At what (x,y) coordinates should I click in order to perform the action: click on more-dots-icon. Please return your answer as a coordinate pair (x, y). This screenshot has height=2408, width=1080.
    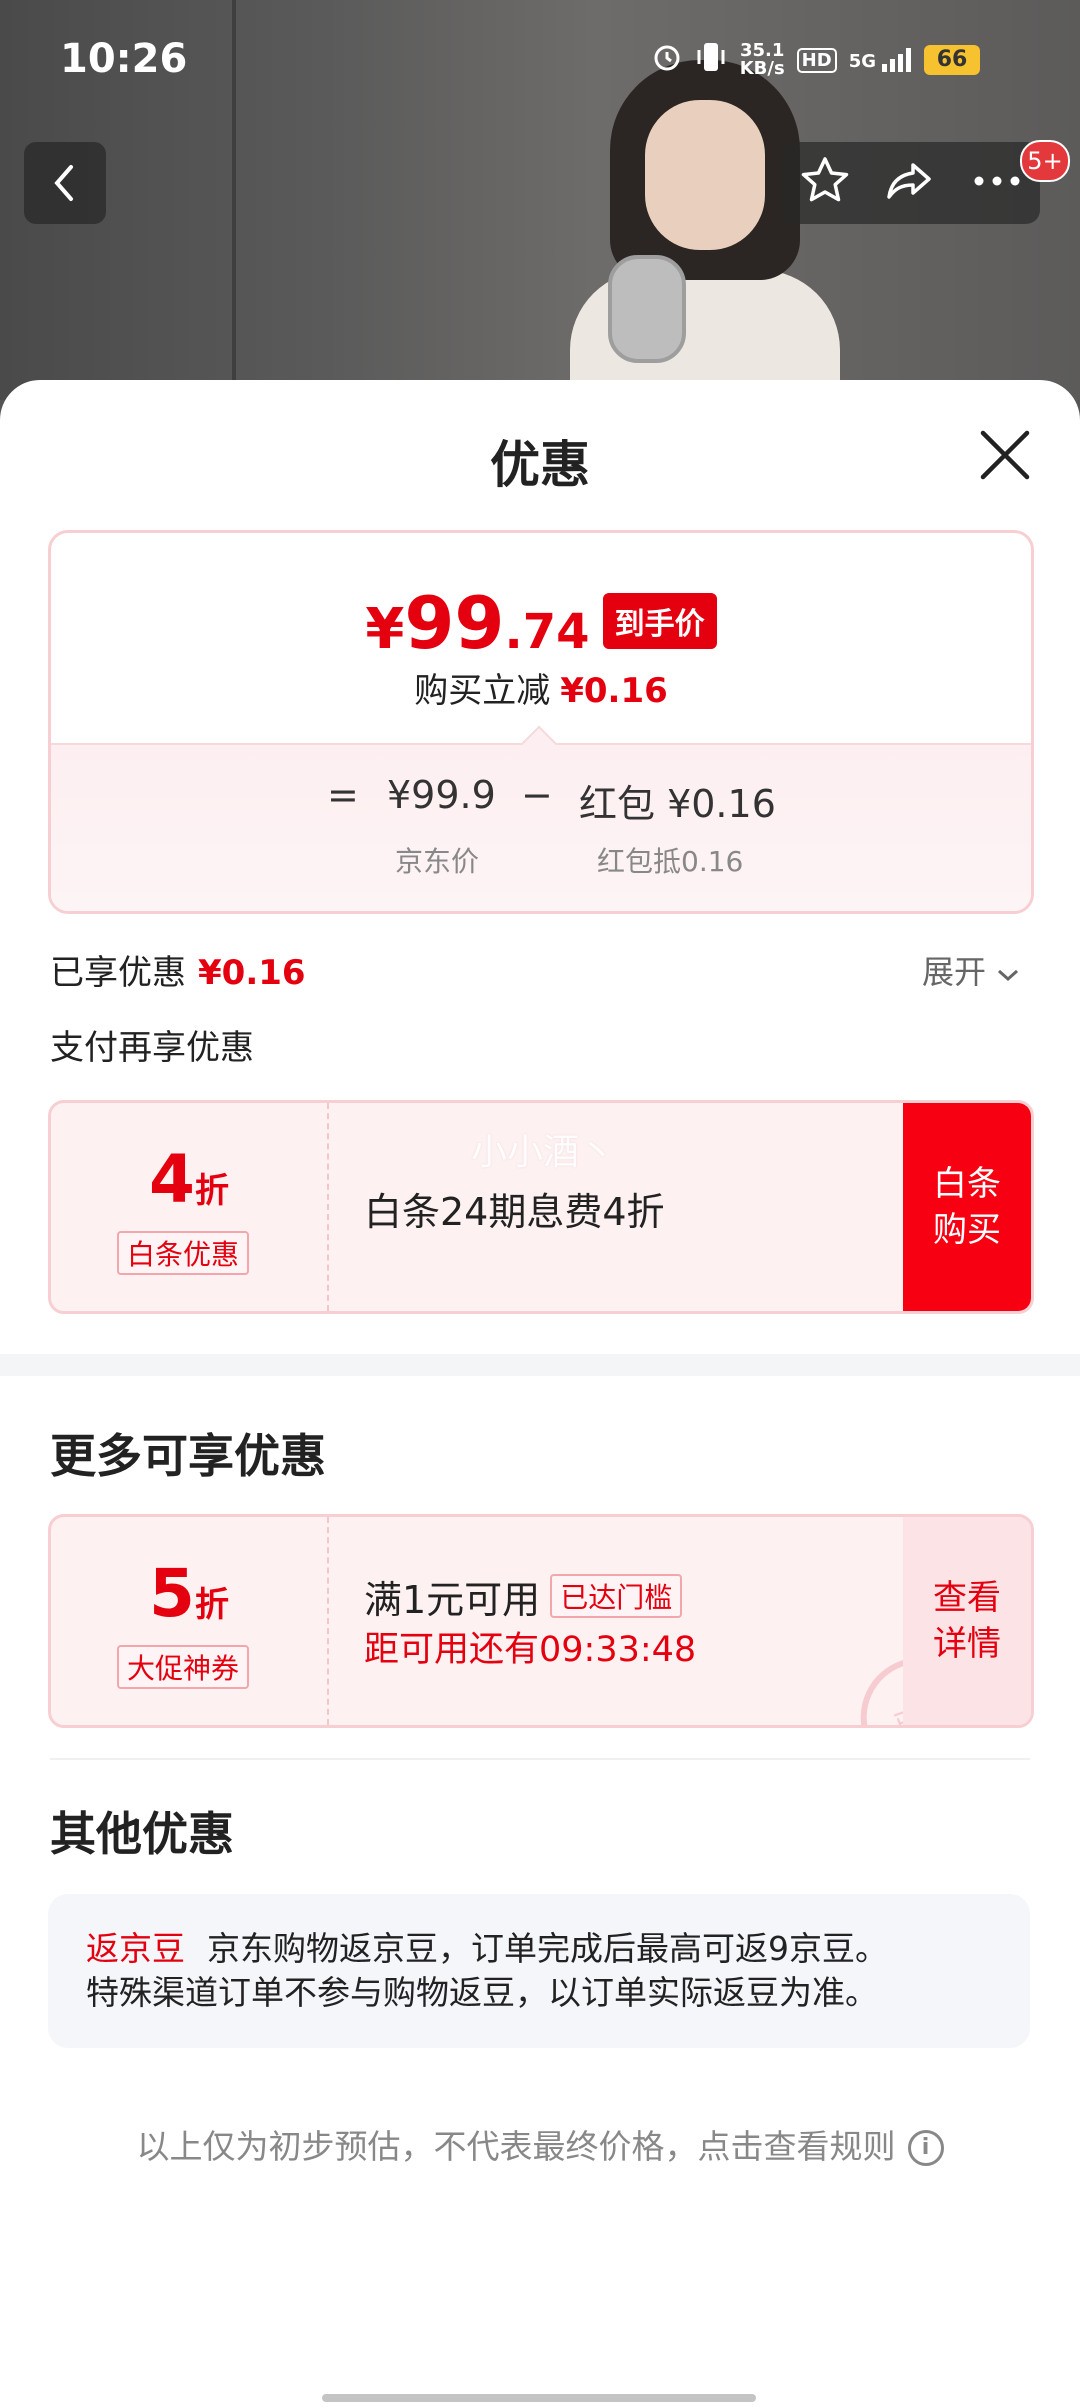
    Looking at the image, I should click on (997, 181).